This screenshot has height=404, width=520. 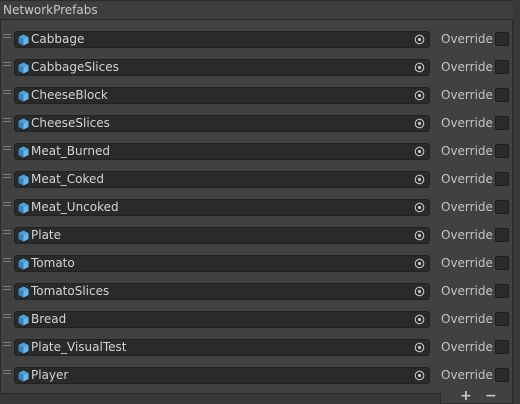 What do you see at coordinates (68, 179) in the screenshot?
I see `prefab-name: Meat_Coked` at bounding box center [68, 179].